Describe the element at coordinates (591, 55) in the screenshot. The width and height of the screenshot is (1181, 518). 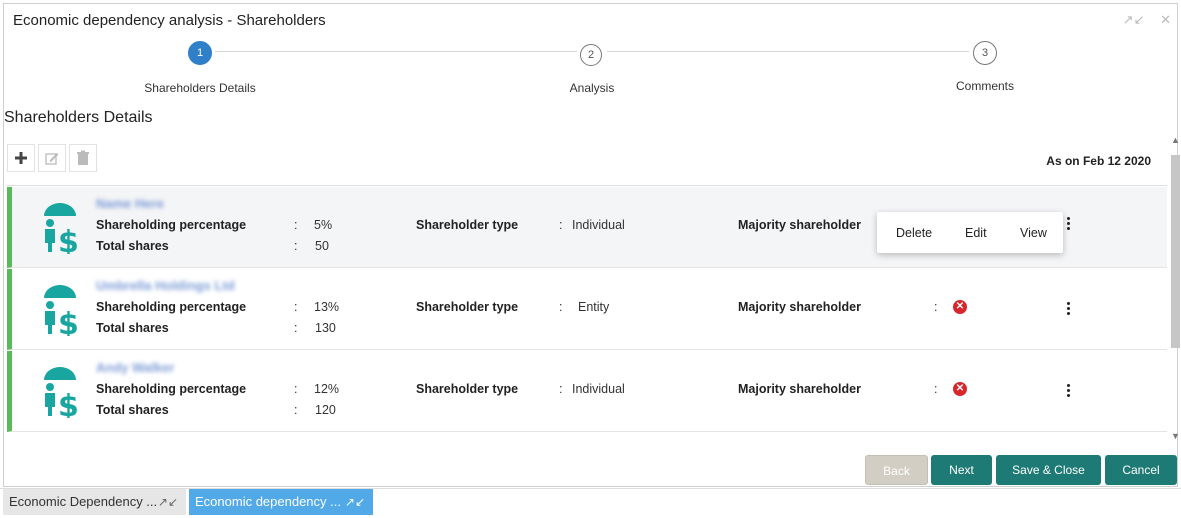
I see `step-2-indicator: 2` at that location.